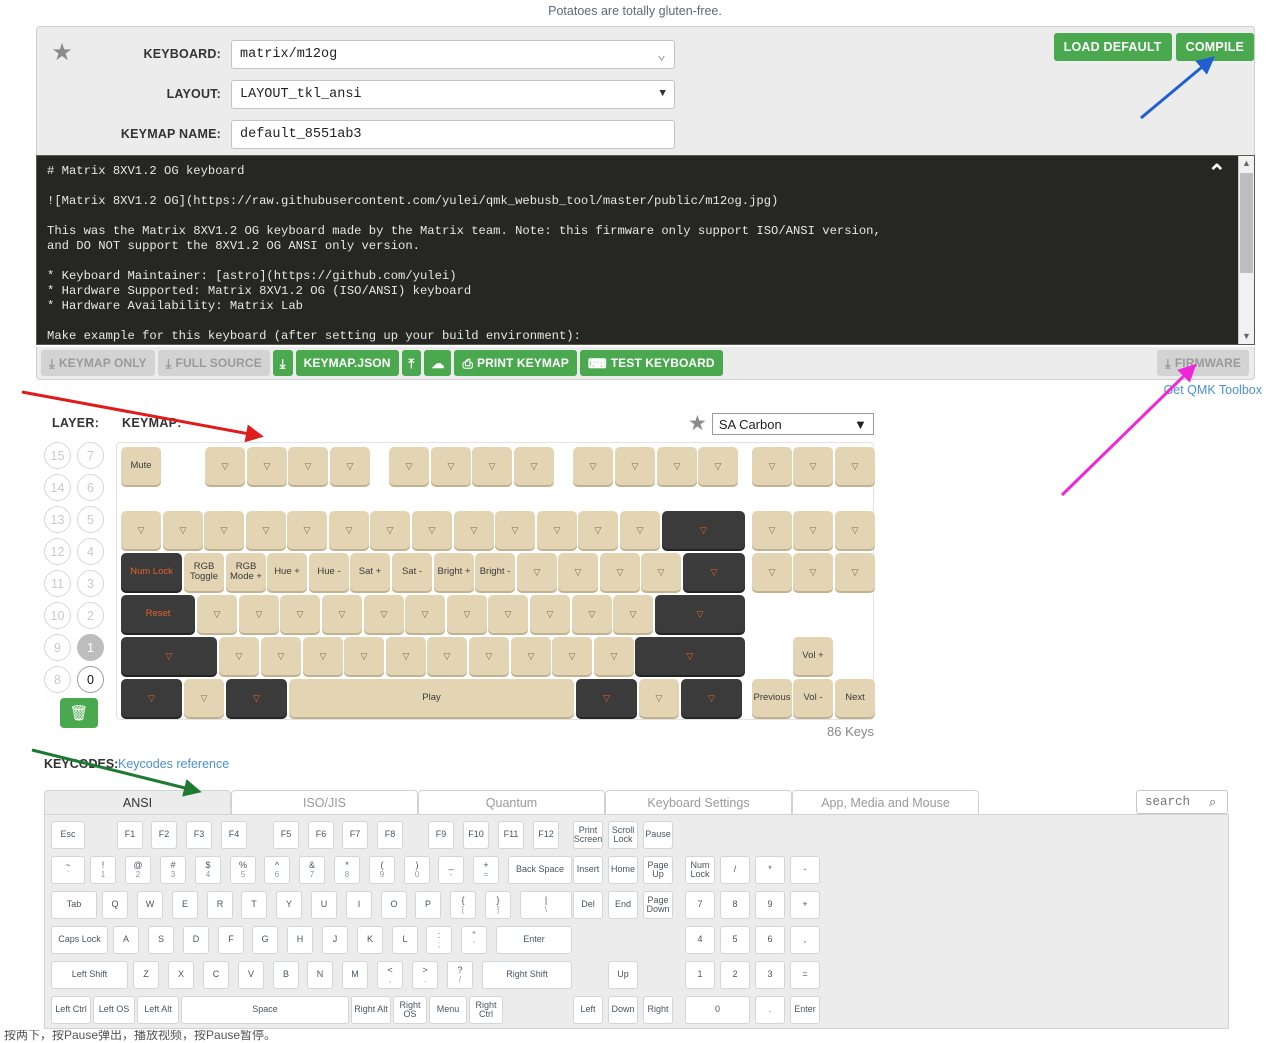 The height and width of the screenshot is (1043, 1270). What do you see at coordinates (474, 940) in the screenshot?
I see `keycode--: " '` at bounding box center [474, 940].